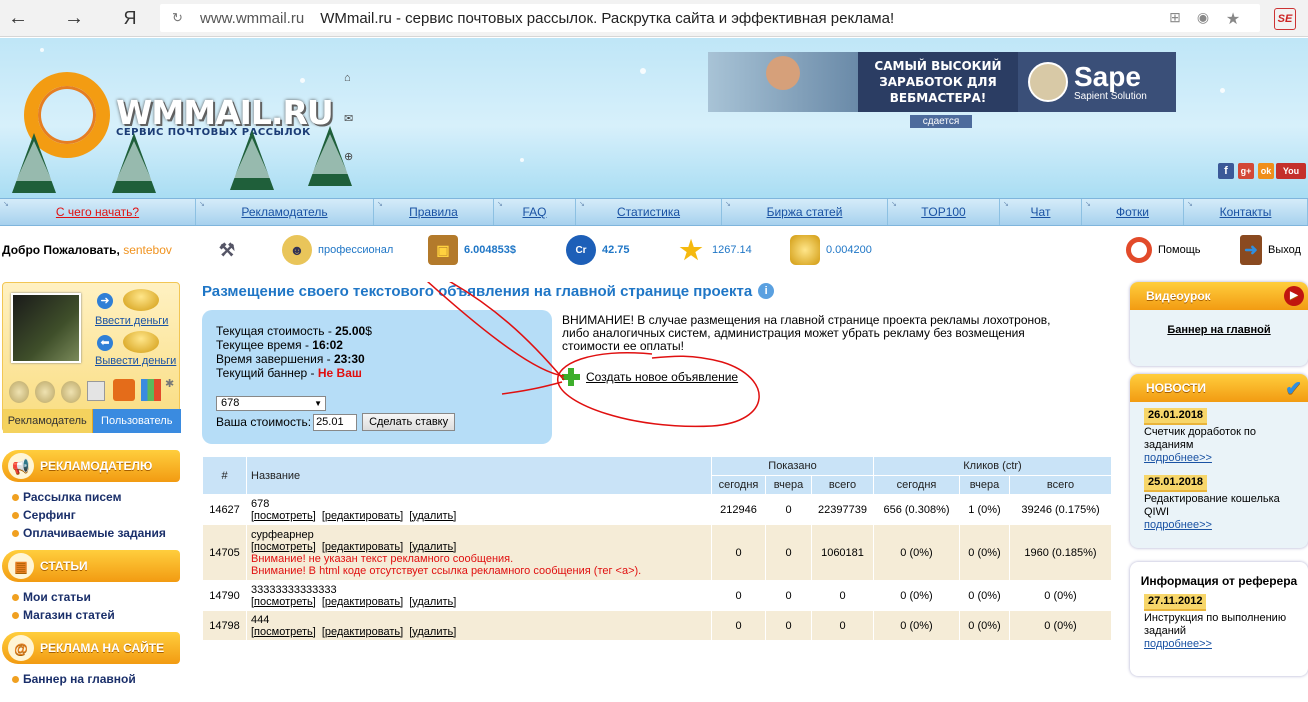 The image size is (1308, 702). I want to click on your-cost-input: 25.01, so click(335, 422).